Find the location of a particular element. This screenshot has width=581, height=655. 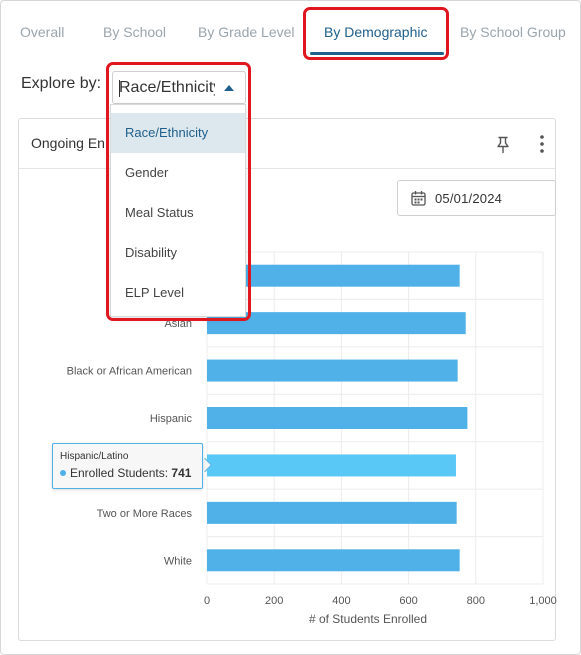

tooltip-series-label: Enrolled Students: is located at coordinates (119, 473).